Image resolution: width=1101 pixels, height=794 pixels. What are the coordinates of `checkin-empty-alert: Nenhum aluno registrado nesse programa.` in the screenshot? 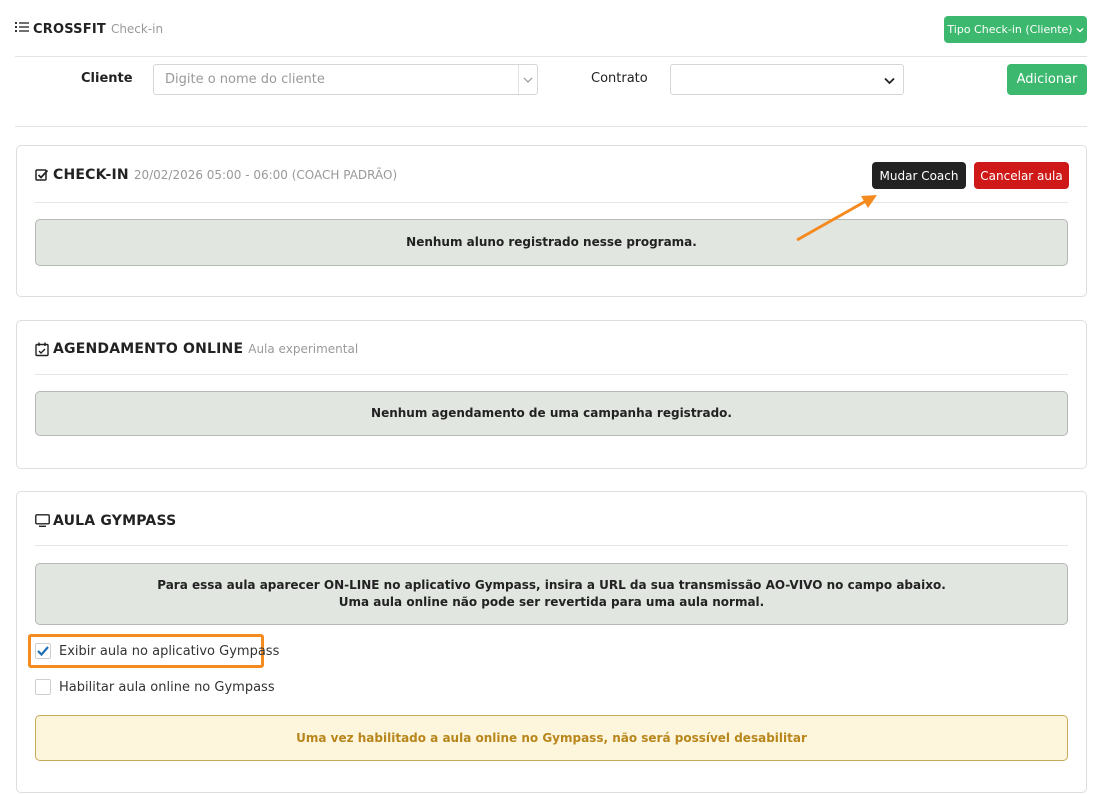 It's located at (551, 242).